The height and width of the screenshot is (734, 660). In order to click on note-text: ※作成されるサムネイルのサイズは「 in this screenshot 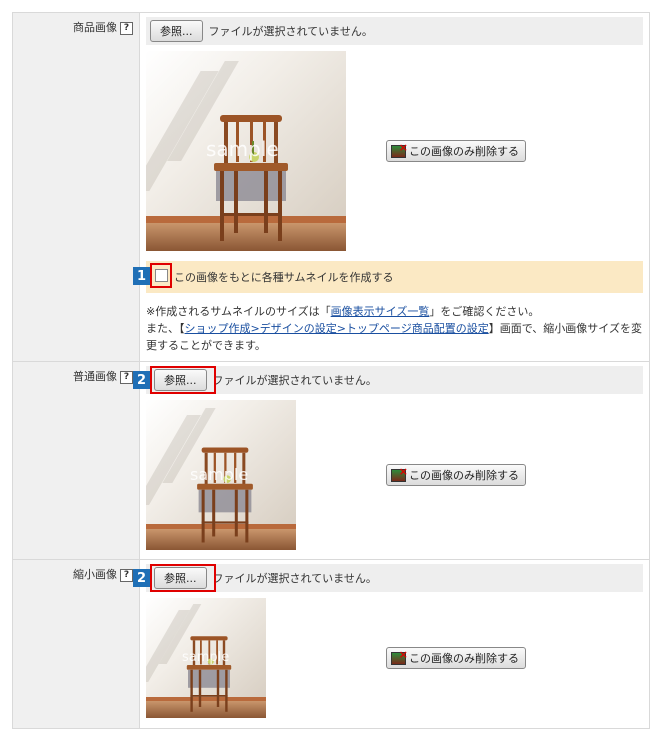, I will do `click(238, 311)`.